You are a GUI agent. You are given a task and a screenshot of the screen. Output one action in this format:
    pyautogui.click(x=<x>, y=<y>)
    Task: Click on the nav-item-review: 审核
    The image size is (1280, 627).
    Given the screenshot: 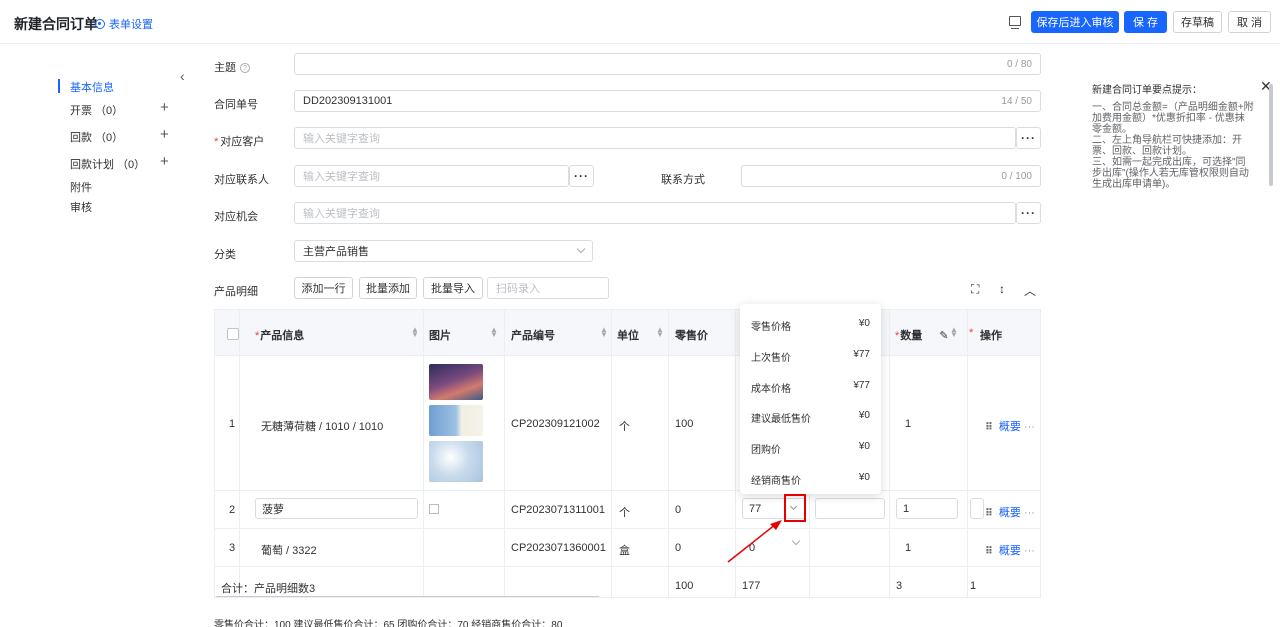 What is the action you would take?
    pyautogui.click(x=81, y=207)
    